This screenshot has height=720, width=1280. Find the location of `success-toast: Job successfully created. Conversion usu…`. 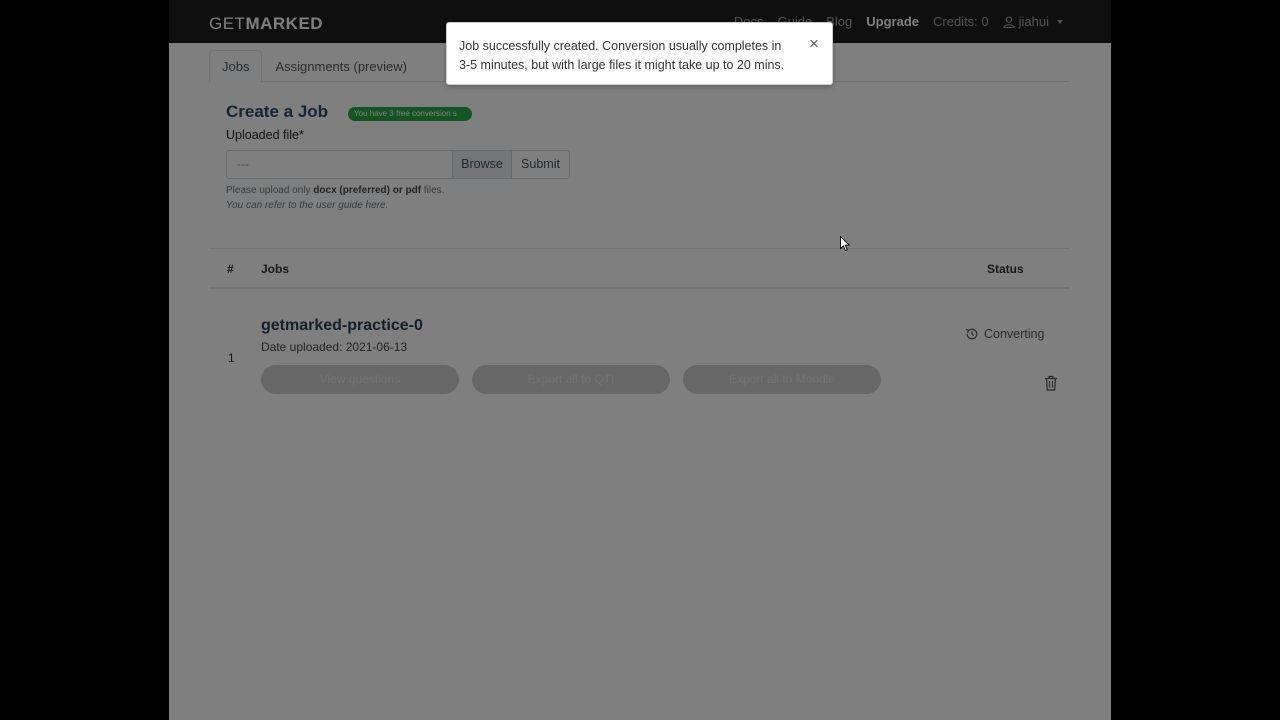

success-toast: Job successfully created. Conversion usu… is located at coordinates (639, 53).